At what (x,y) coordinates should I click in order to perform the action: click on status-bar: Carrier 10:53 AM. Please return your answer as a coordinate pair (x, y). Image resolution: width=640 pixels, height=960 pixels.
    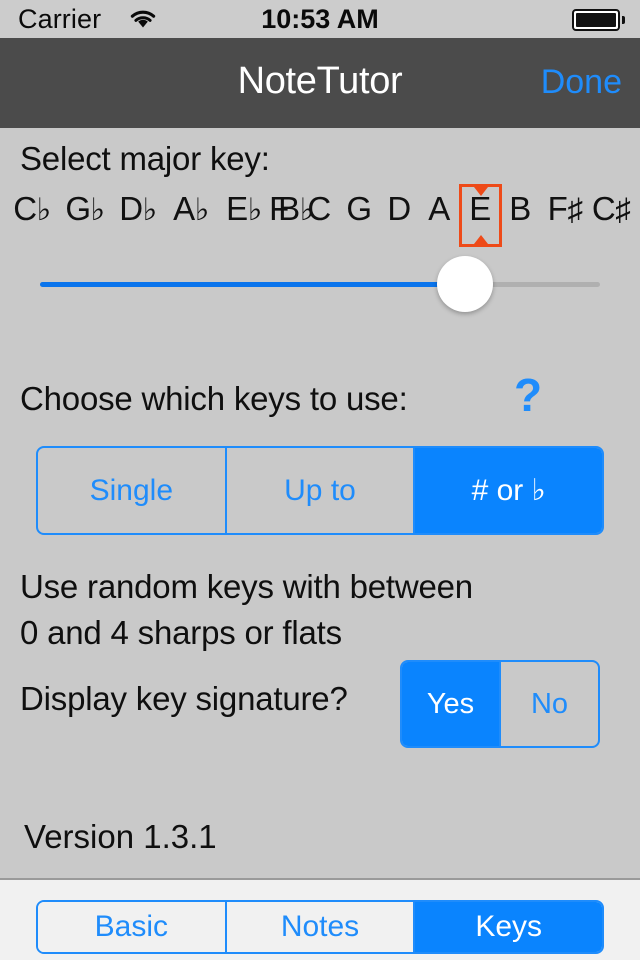
    Looking at the image, I should click on (320, 19).